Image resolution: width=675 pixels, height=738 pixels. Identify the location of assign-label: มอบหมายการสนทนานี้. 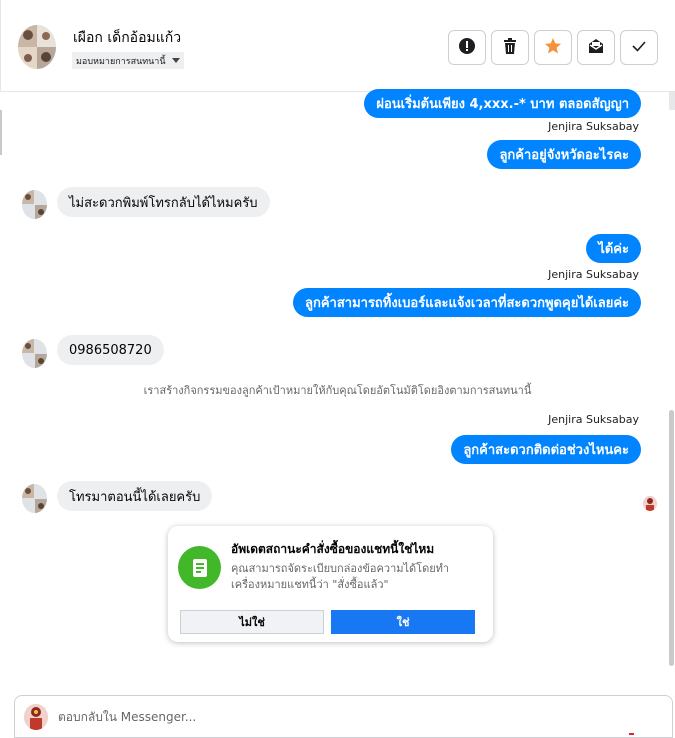
(121, 61).